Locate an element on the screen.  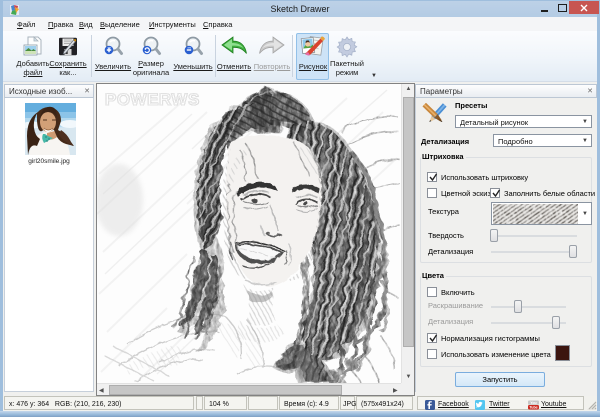
svg-text: POWERWS is located at coordinates (152, 99).